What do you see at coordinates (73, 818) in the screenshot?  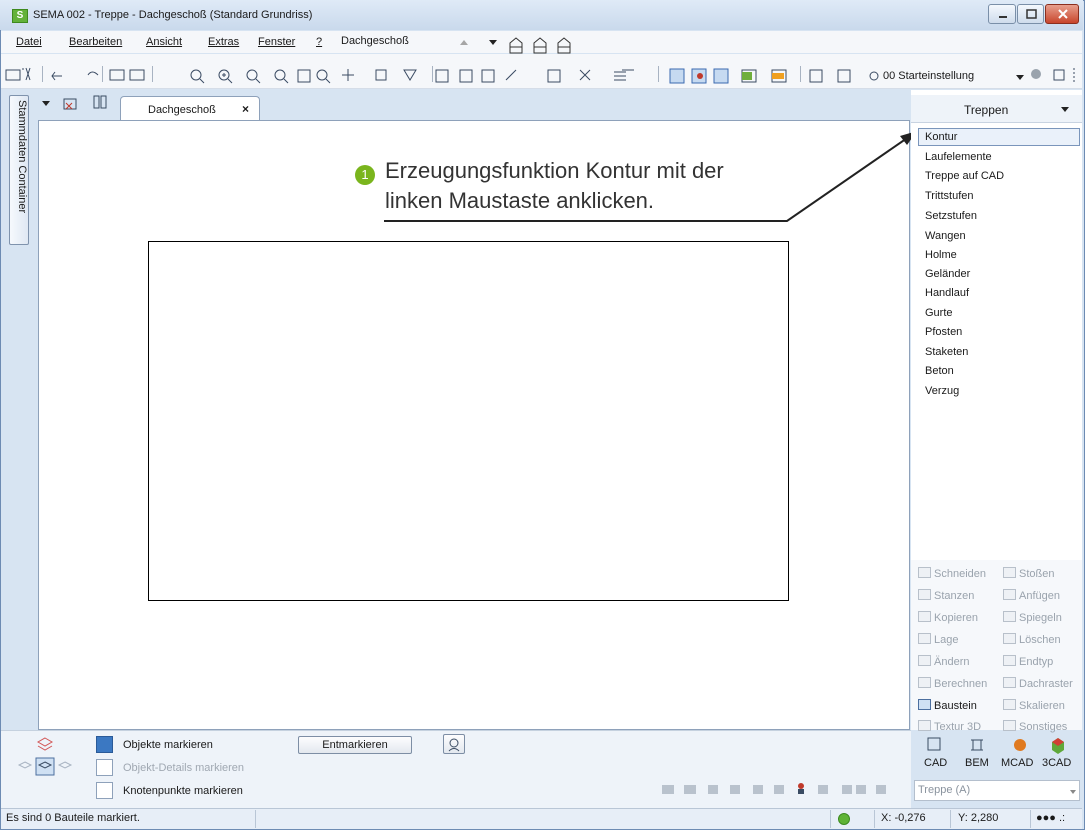 I see `status-message: Es sind 0 Bauteile markiert.` at bounding box center [73, 818].